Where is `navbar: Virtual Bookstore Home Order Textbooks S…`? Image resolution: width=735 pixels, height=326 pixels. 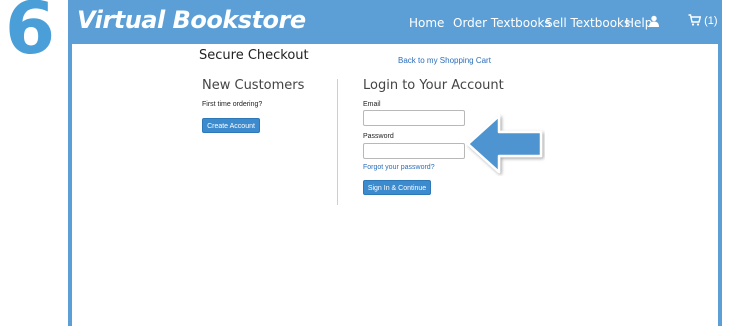
navbar: Virtual Bookstore Home Order Textbooks S… is located at coordinates (395, 22).